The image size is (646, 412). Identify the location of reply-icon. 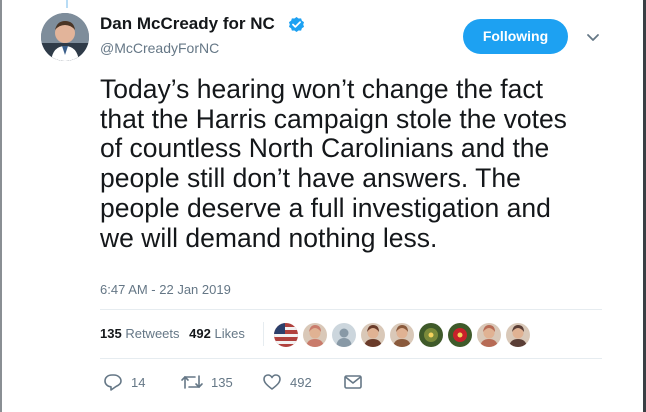
(113, 382).